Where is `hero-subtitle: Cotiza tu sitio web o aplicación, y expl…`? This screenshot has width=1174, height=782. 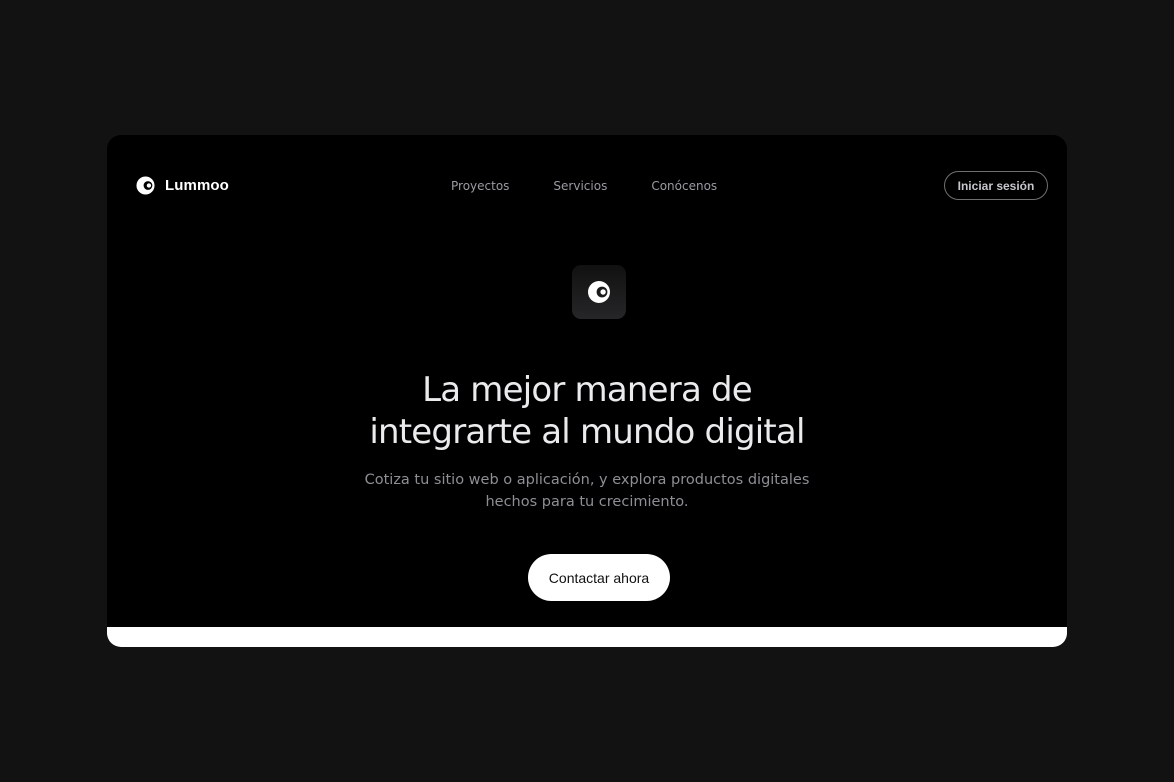
hero-subtitle: Cotiza tu sitio web o aplicación, y expl… is located at coordinates (587, 491).